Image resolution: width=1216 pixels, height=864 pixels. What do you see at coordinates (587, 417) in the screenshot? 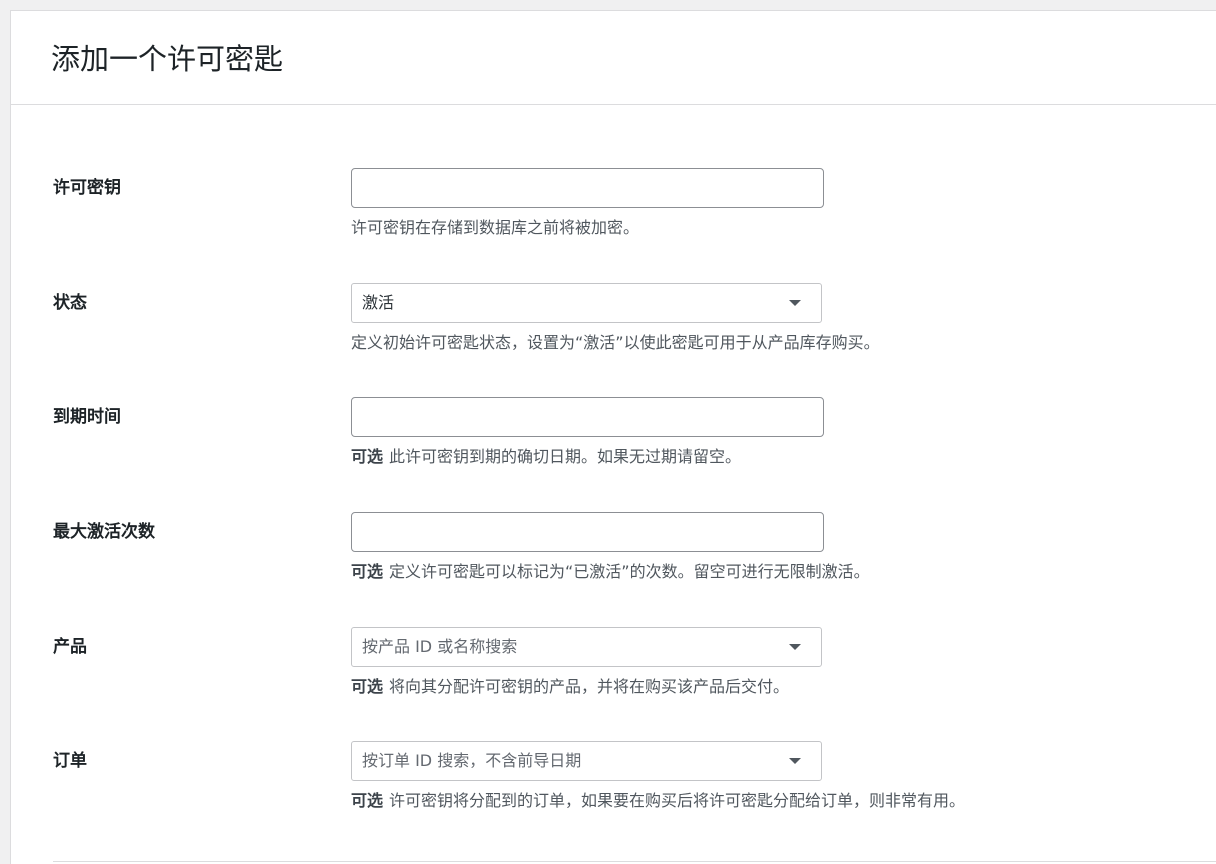
I see `expires-at-input` at bounding box center [587, 417].